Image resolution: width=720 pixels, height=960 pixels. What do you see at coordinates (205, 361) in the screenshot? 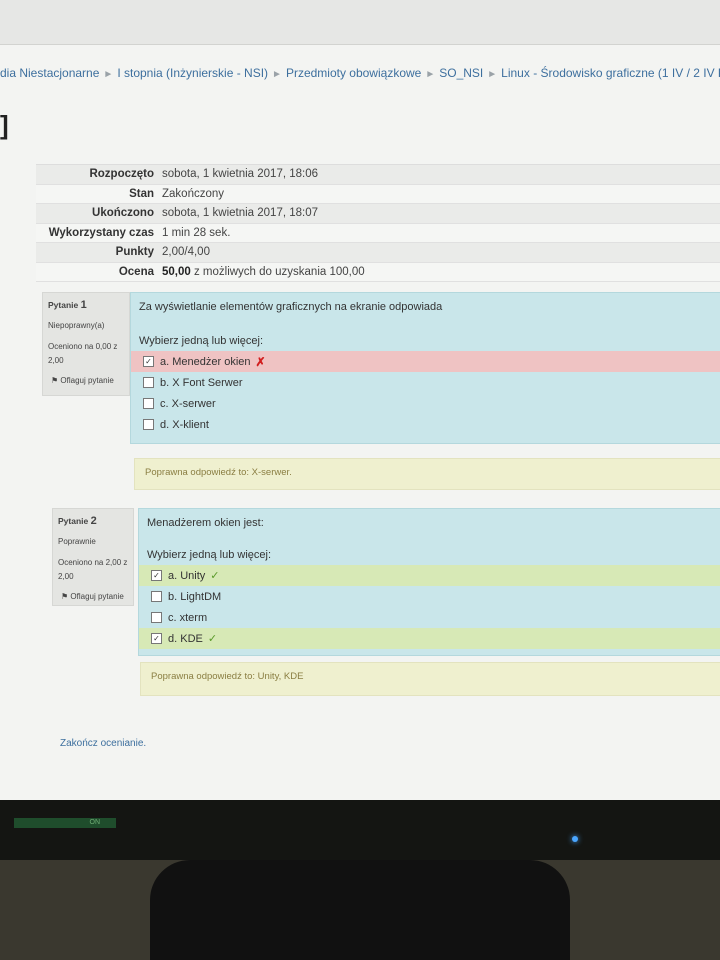
I see `answer-label: a. Menedżer okien` at bounding box center [205, 361].